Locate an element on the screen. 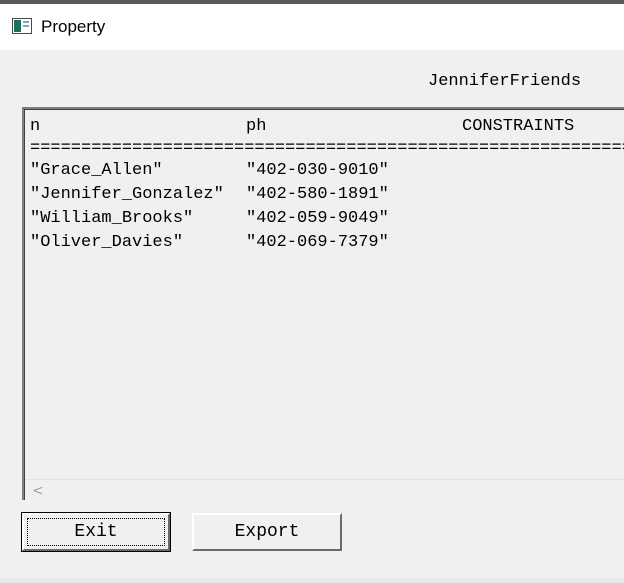 The width and height of the screenshot is (624, 583). table-row: "Jennifer_Gonzalez" "402-580-1891" is located at coordinates (327, 195).